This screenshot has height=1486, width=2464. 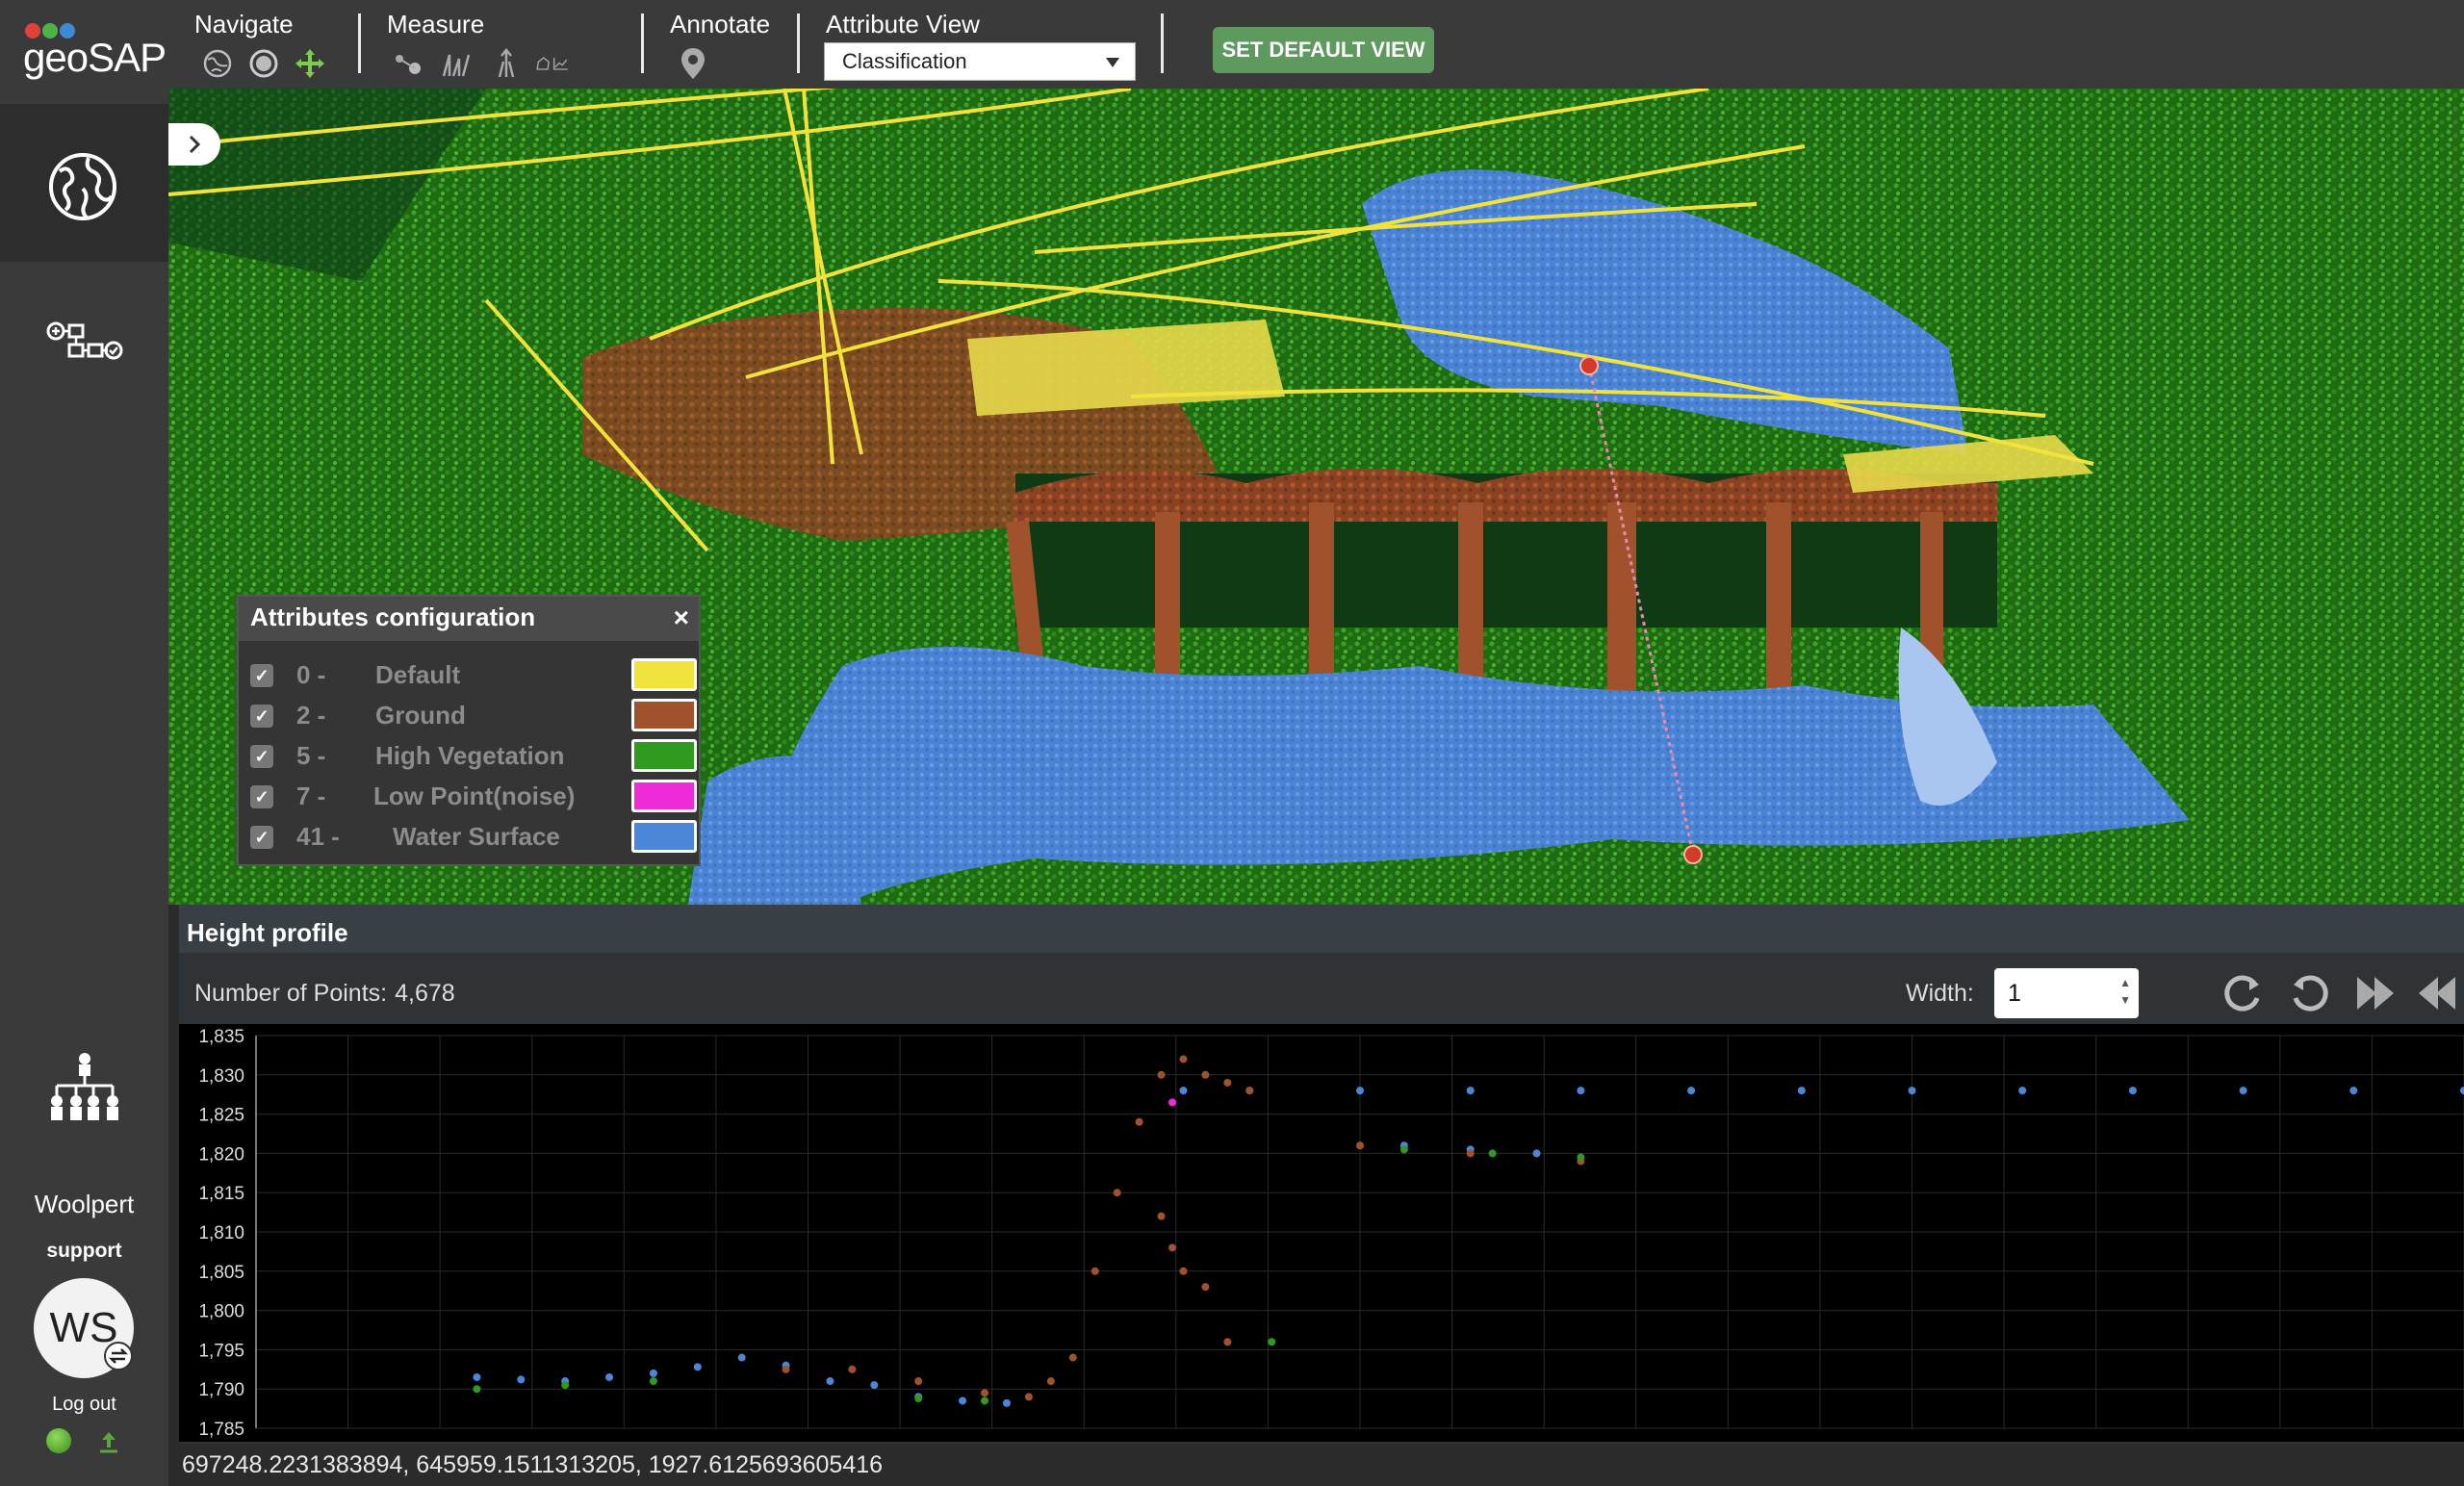 I want to click on workflow-icon, so click(x=84, y=343).